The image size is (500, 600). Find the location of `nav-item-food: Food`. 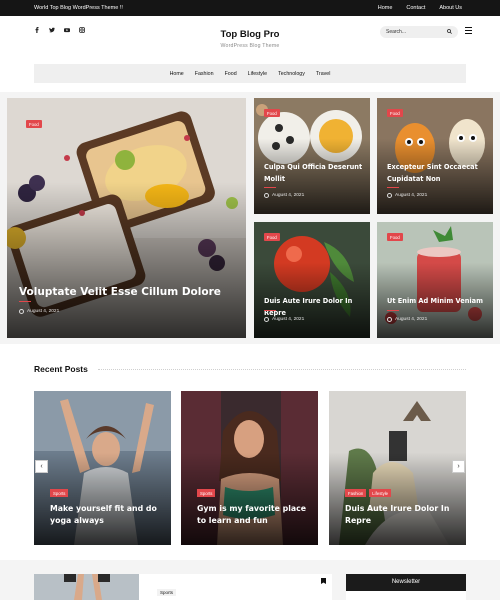

nav-item-food: Food is located at coordinates (231, 74).